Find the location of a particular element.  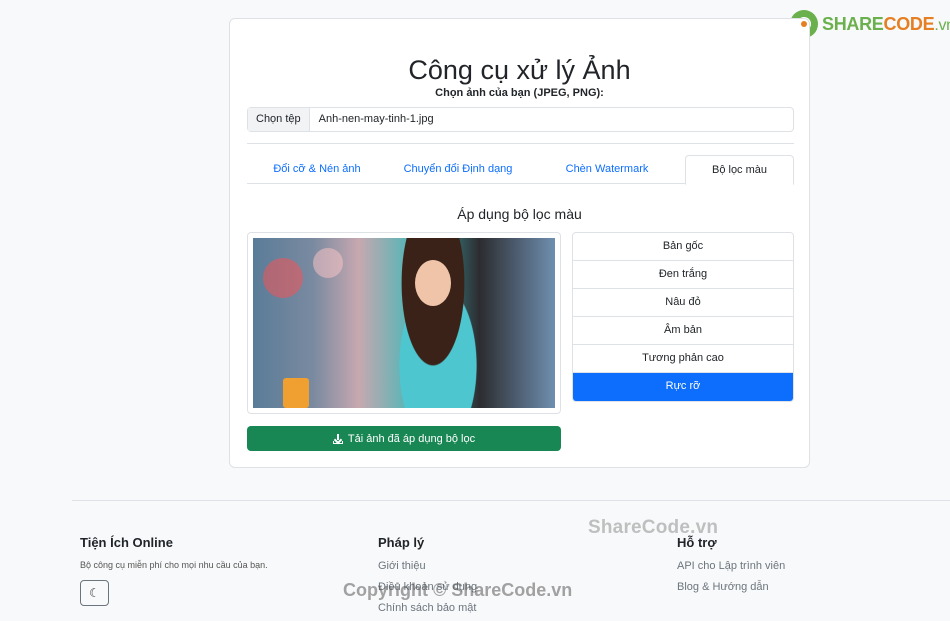

tab-convert-format: Chuyển đổi Định dạng is located at coordinates (458, 169).